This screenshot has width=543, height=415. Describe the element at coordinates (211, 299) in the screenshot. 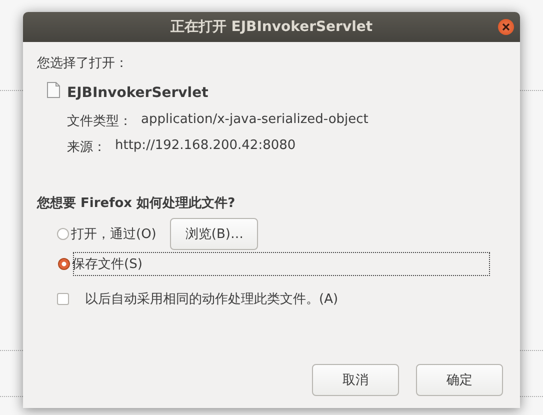

I see `checkbox-label: 以后自动采用相同的动作处理此类文件。(A)` at that location.